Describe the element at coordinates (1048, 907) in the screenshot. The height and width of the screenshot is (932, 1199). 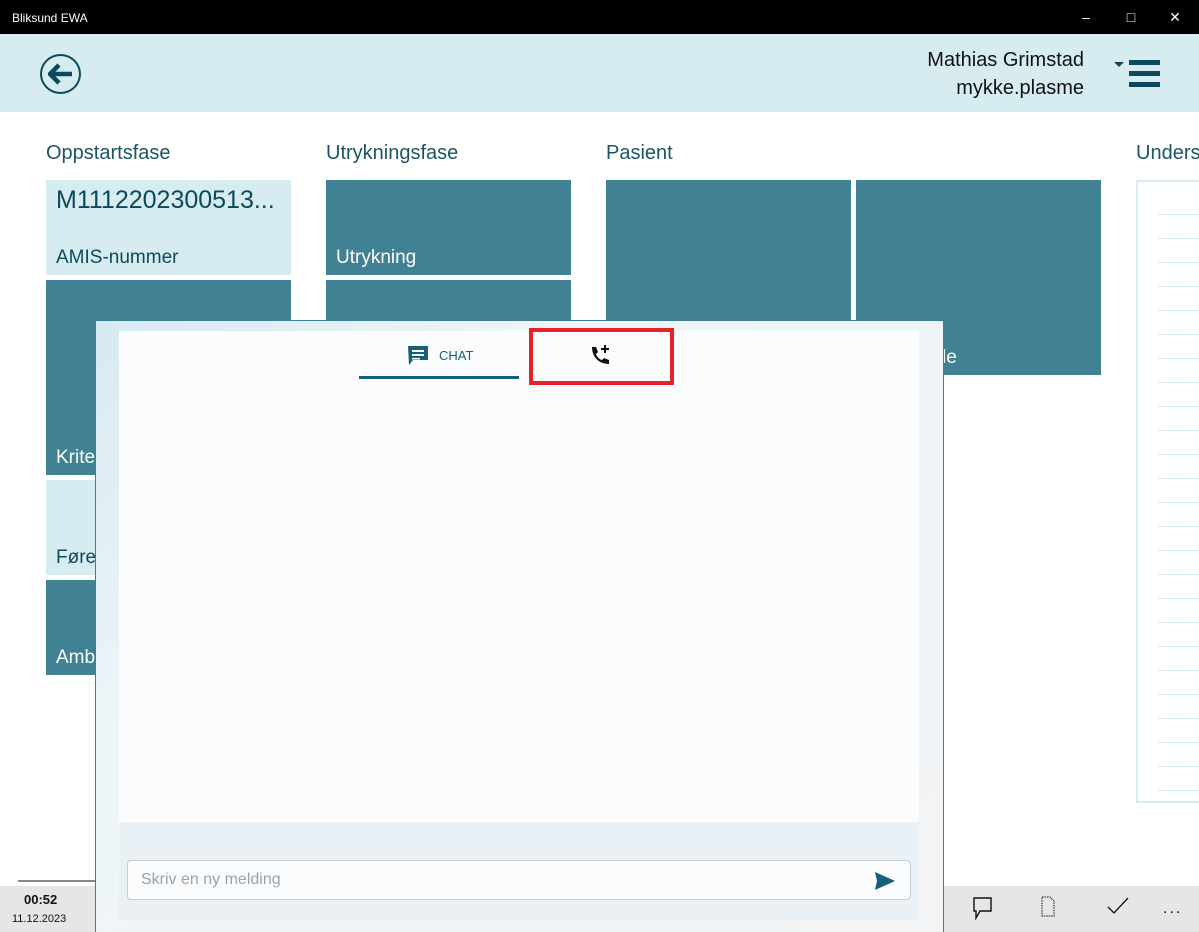
I see `document-icon` at that location.